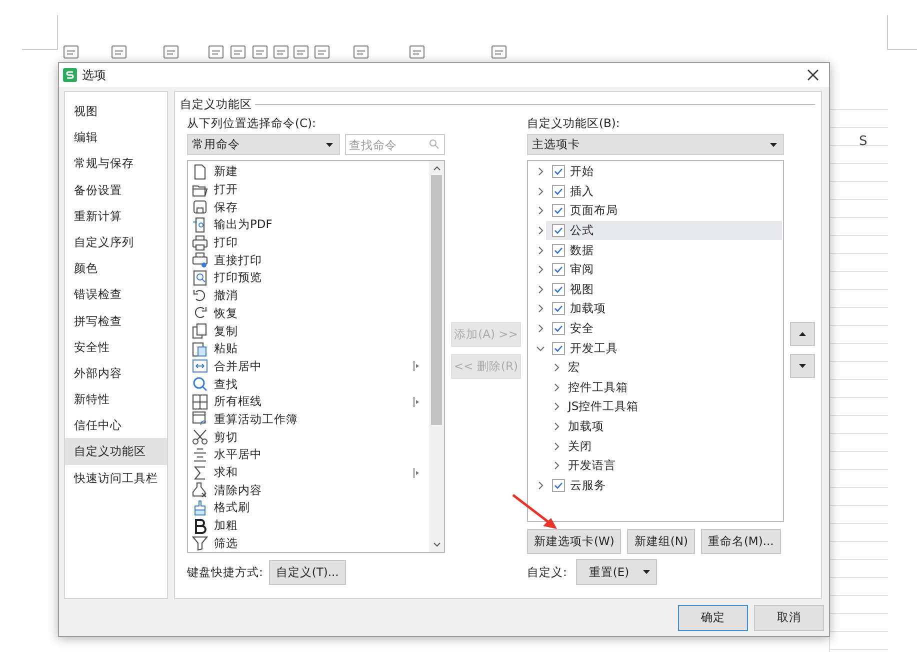  Describe the element at coordinates (252, 123) in the screenshot. I see `field-label: 从下列位置选择命令(C):` at that location.